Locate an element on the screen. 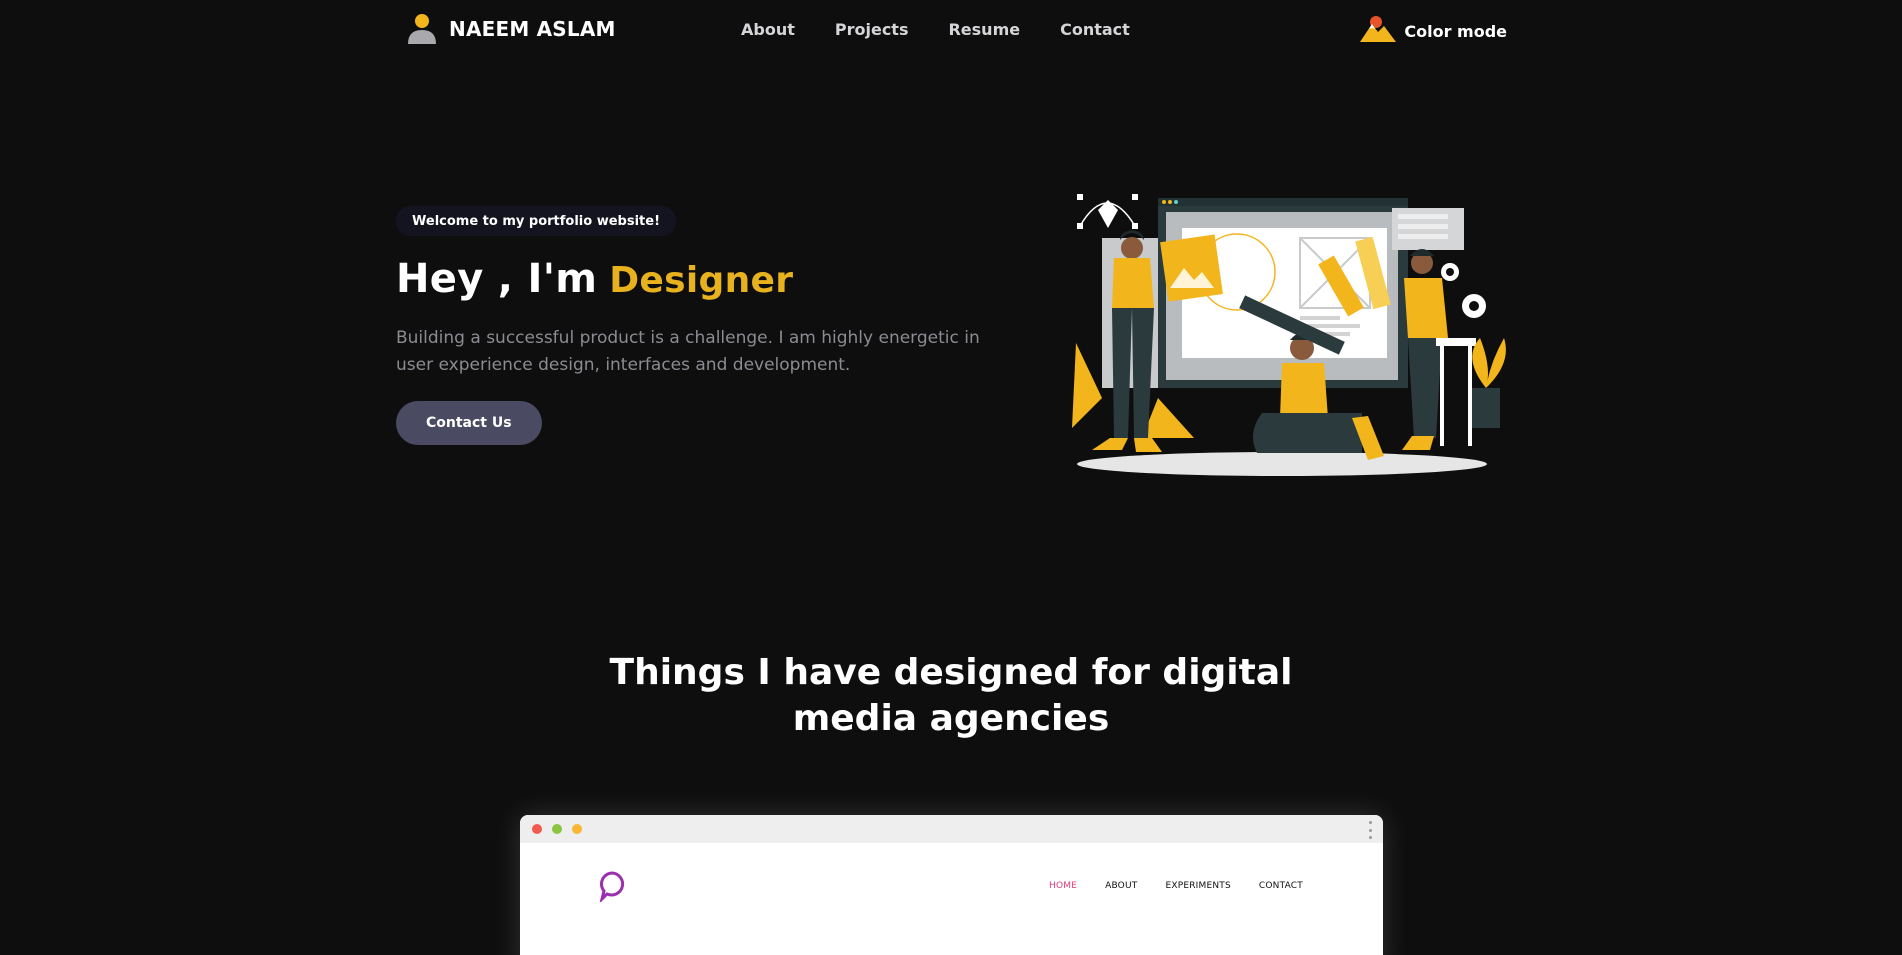 The width and height of the screenshot is (1902, 955). mockup-nav-about: ABOUT is located at coordinates (1121, 886).